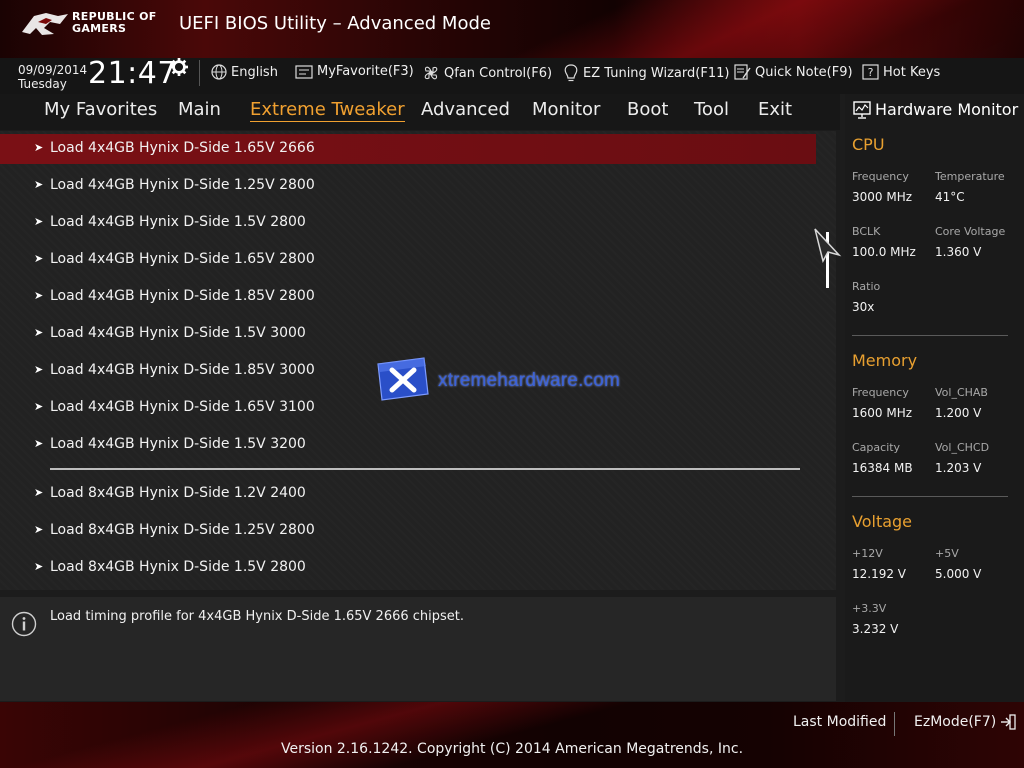 The height and width of the screenshot is (768, 1024). What do you see at coordinates (178, 493) in the screenshot?
I see `list-item-label: Load 8x4GB Hynix D-Side 1.2V 2400` at bounding box center [178, 493].